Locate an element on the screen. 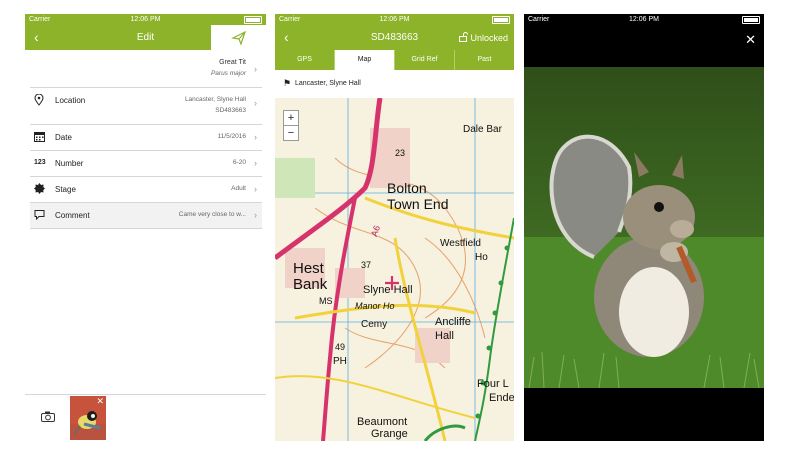  tab-past: Past is located at coordinates (484, 60).